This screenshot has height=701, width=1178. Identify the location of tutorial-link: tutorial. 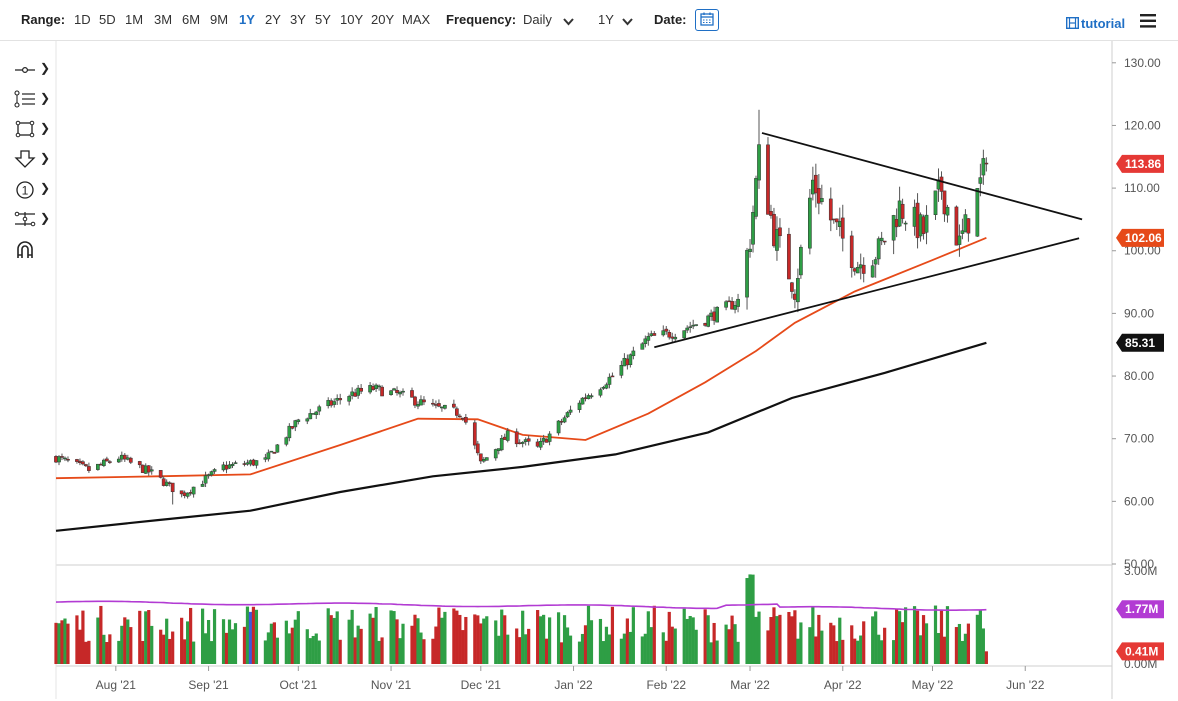
(1095, 23).